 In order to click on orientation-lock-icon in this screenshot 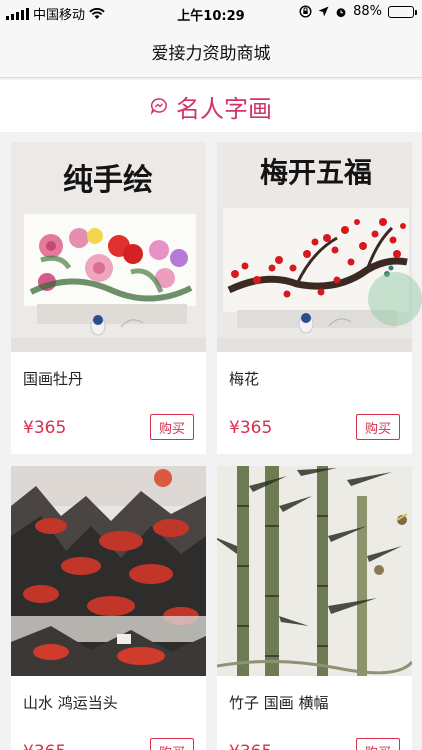, I will do `click(305, 11)`.